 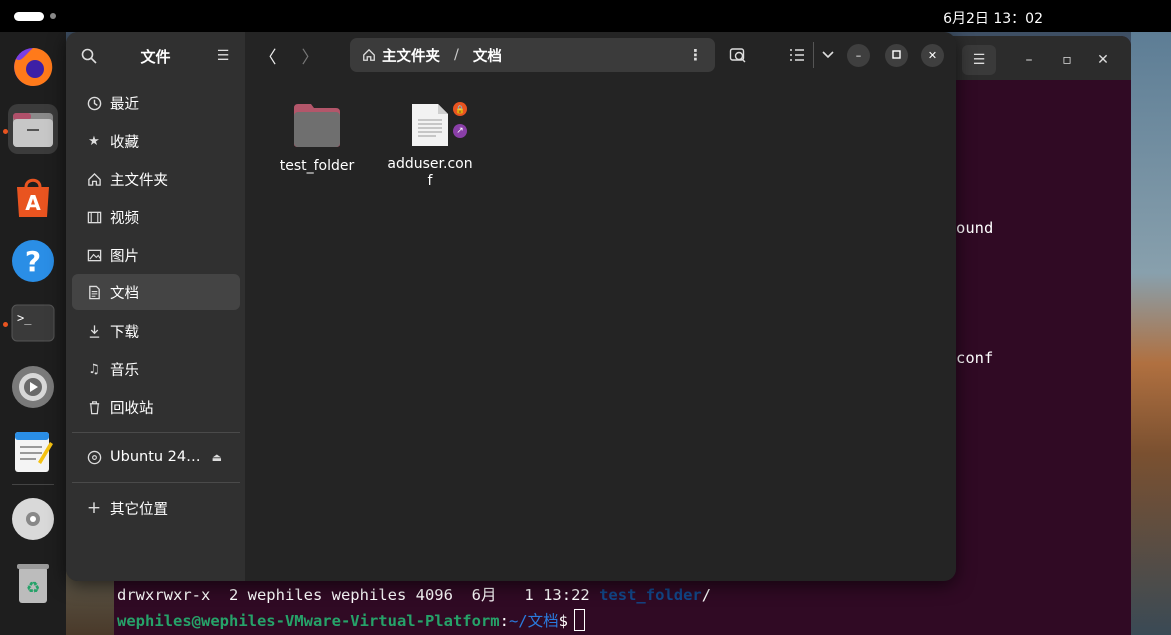 I want to click on dock-separator, so click(x=33, y=484).